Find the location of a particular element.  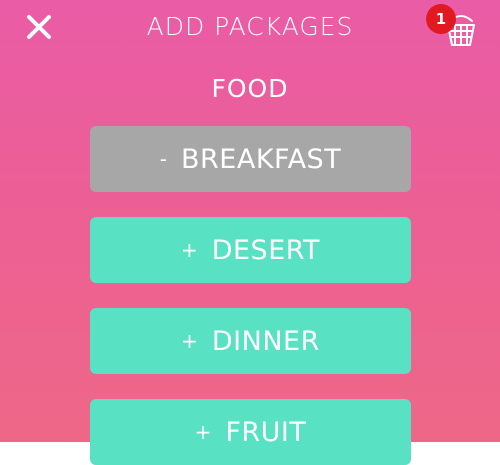

package-label: FRUIT is located at coordinates (266, 432).